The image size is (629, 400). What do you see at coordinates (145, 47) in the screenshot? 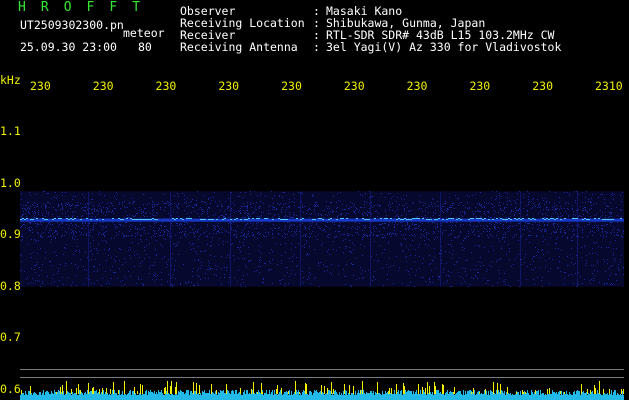
I see `detection-count: 80` at bounding box center [145, 47].